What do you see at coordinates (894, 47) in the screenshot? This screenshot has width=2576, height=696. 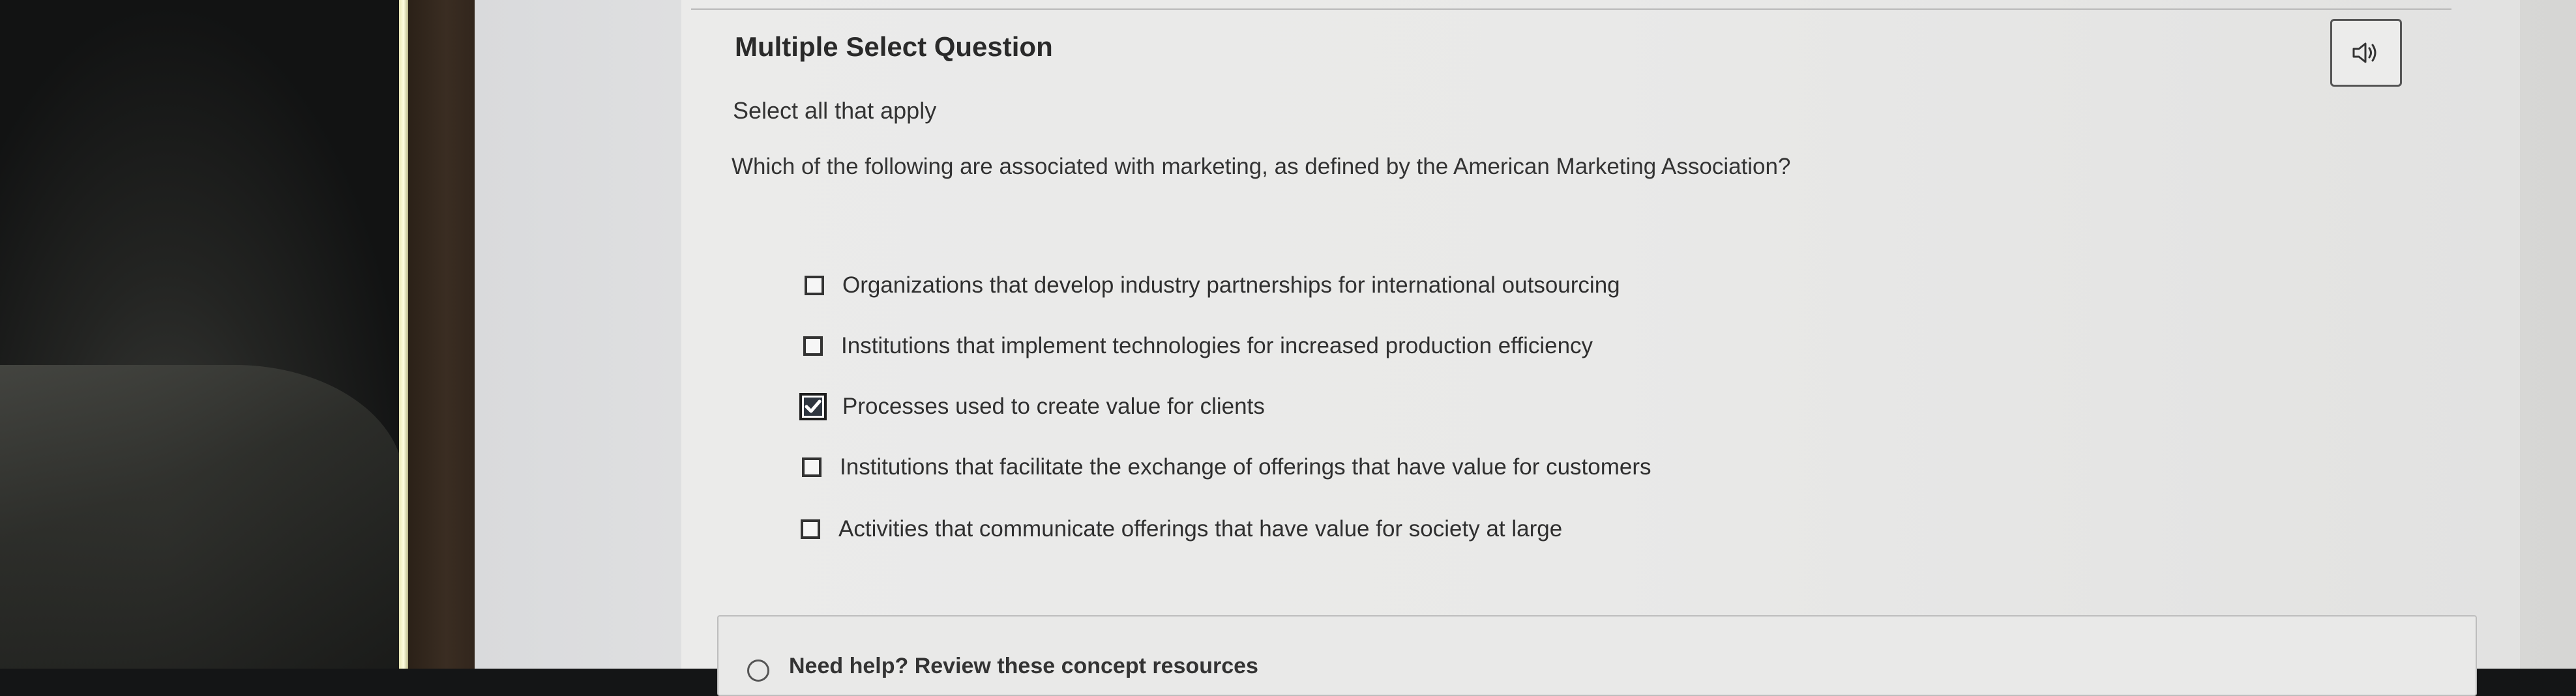 I see `question-type-label: Multiple Select Question` at bounding box center [894, 47].